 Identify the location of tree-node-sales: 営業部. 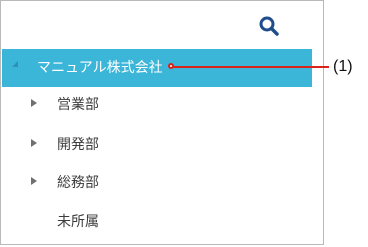
(157, 105).